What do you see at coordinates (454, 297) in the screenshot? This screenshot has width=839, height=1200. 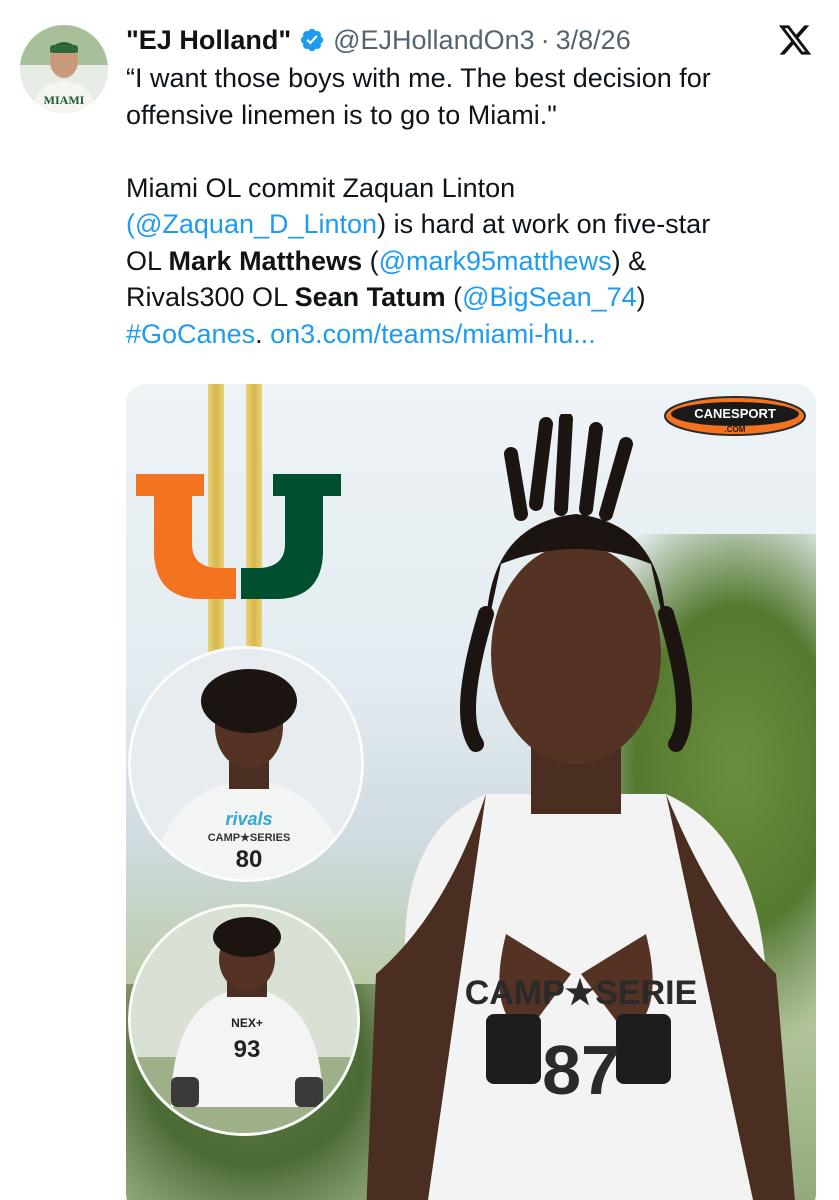 I see `body-line-4-mid: (` at bounding box center [454, 297].